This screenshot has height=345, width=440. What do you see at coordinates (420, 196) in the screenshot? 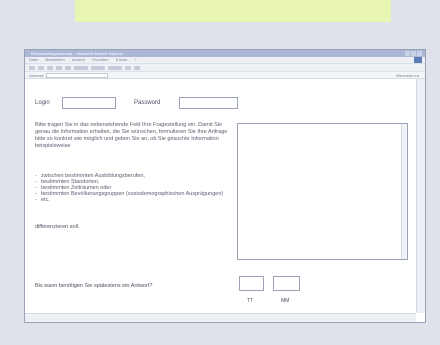
I see `page-scrollbar` at bounding box center [420, 196].